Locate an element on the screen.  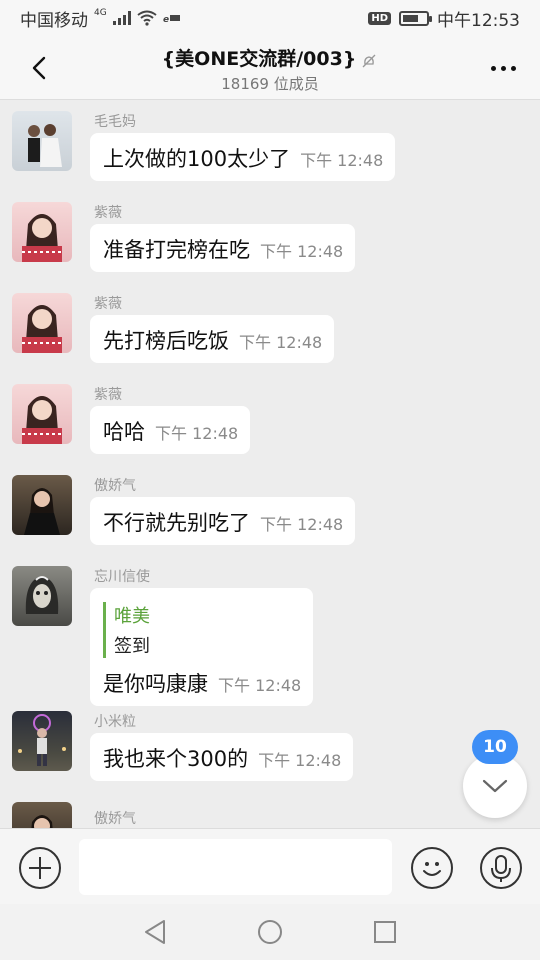
message-bubble: 唯美 签到 是你吗康康 下午 12:48 is located at coordinates (202, 647).